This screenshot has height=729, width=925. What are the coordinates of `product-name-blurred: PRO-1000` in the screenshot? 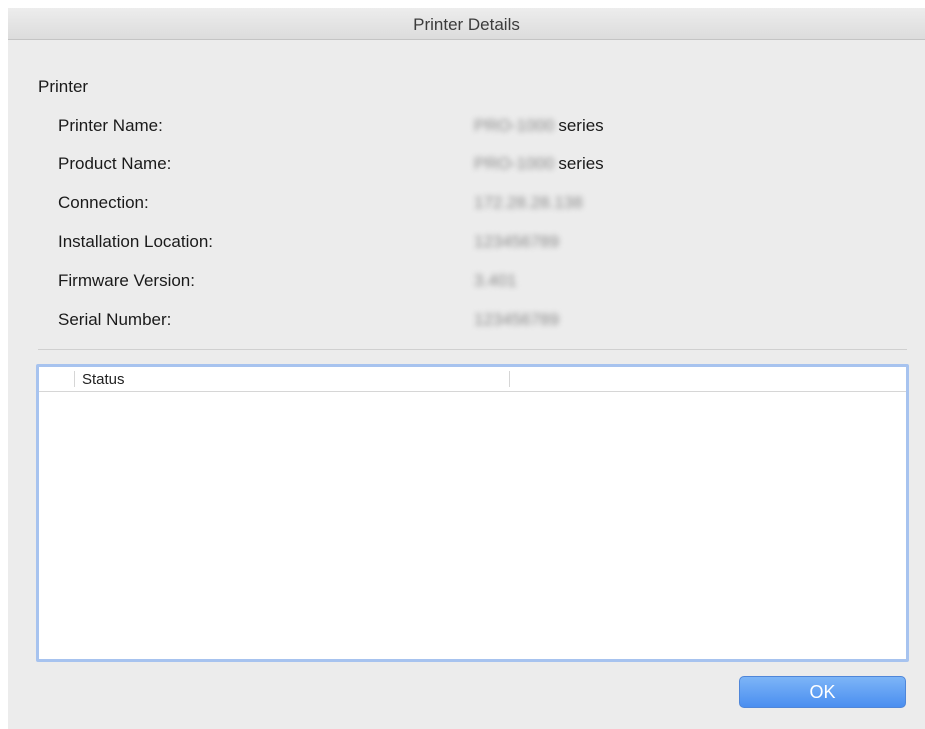 It's located at (514, 163).